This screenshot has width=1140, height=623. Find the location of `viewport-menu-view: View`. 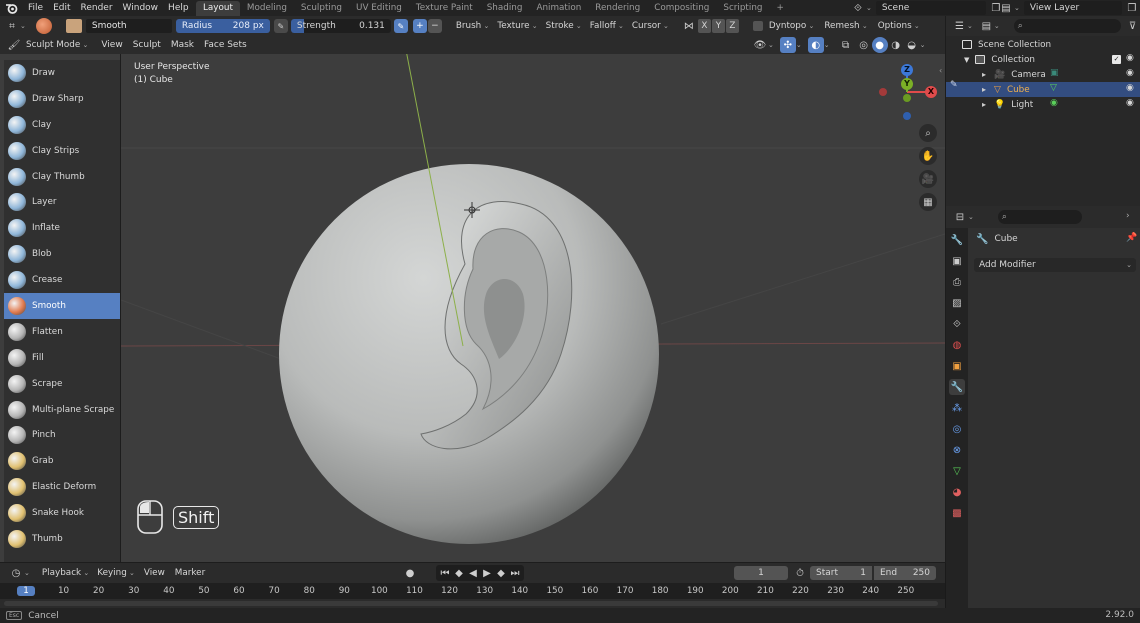

viewport-menu-view: View is located at coordinates (111, 45).